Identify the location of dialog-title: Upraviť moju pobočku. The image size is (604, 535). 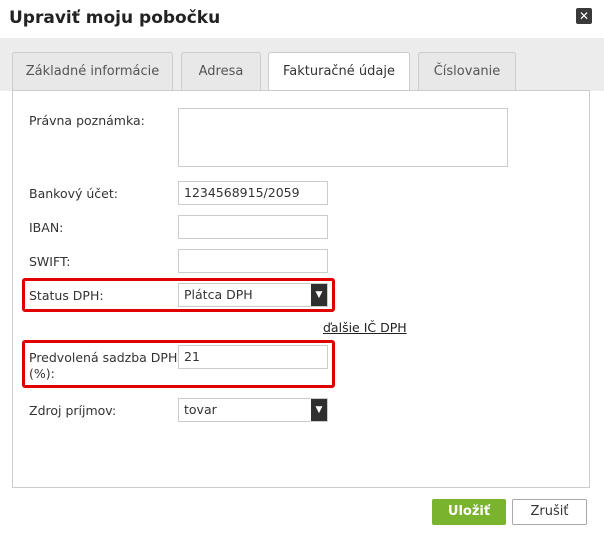
(115, 18).